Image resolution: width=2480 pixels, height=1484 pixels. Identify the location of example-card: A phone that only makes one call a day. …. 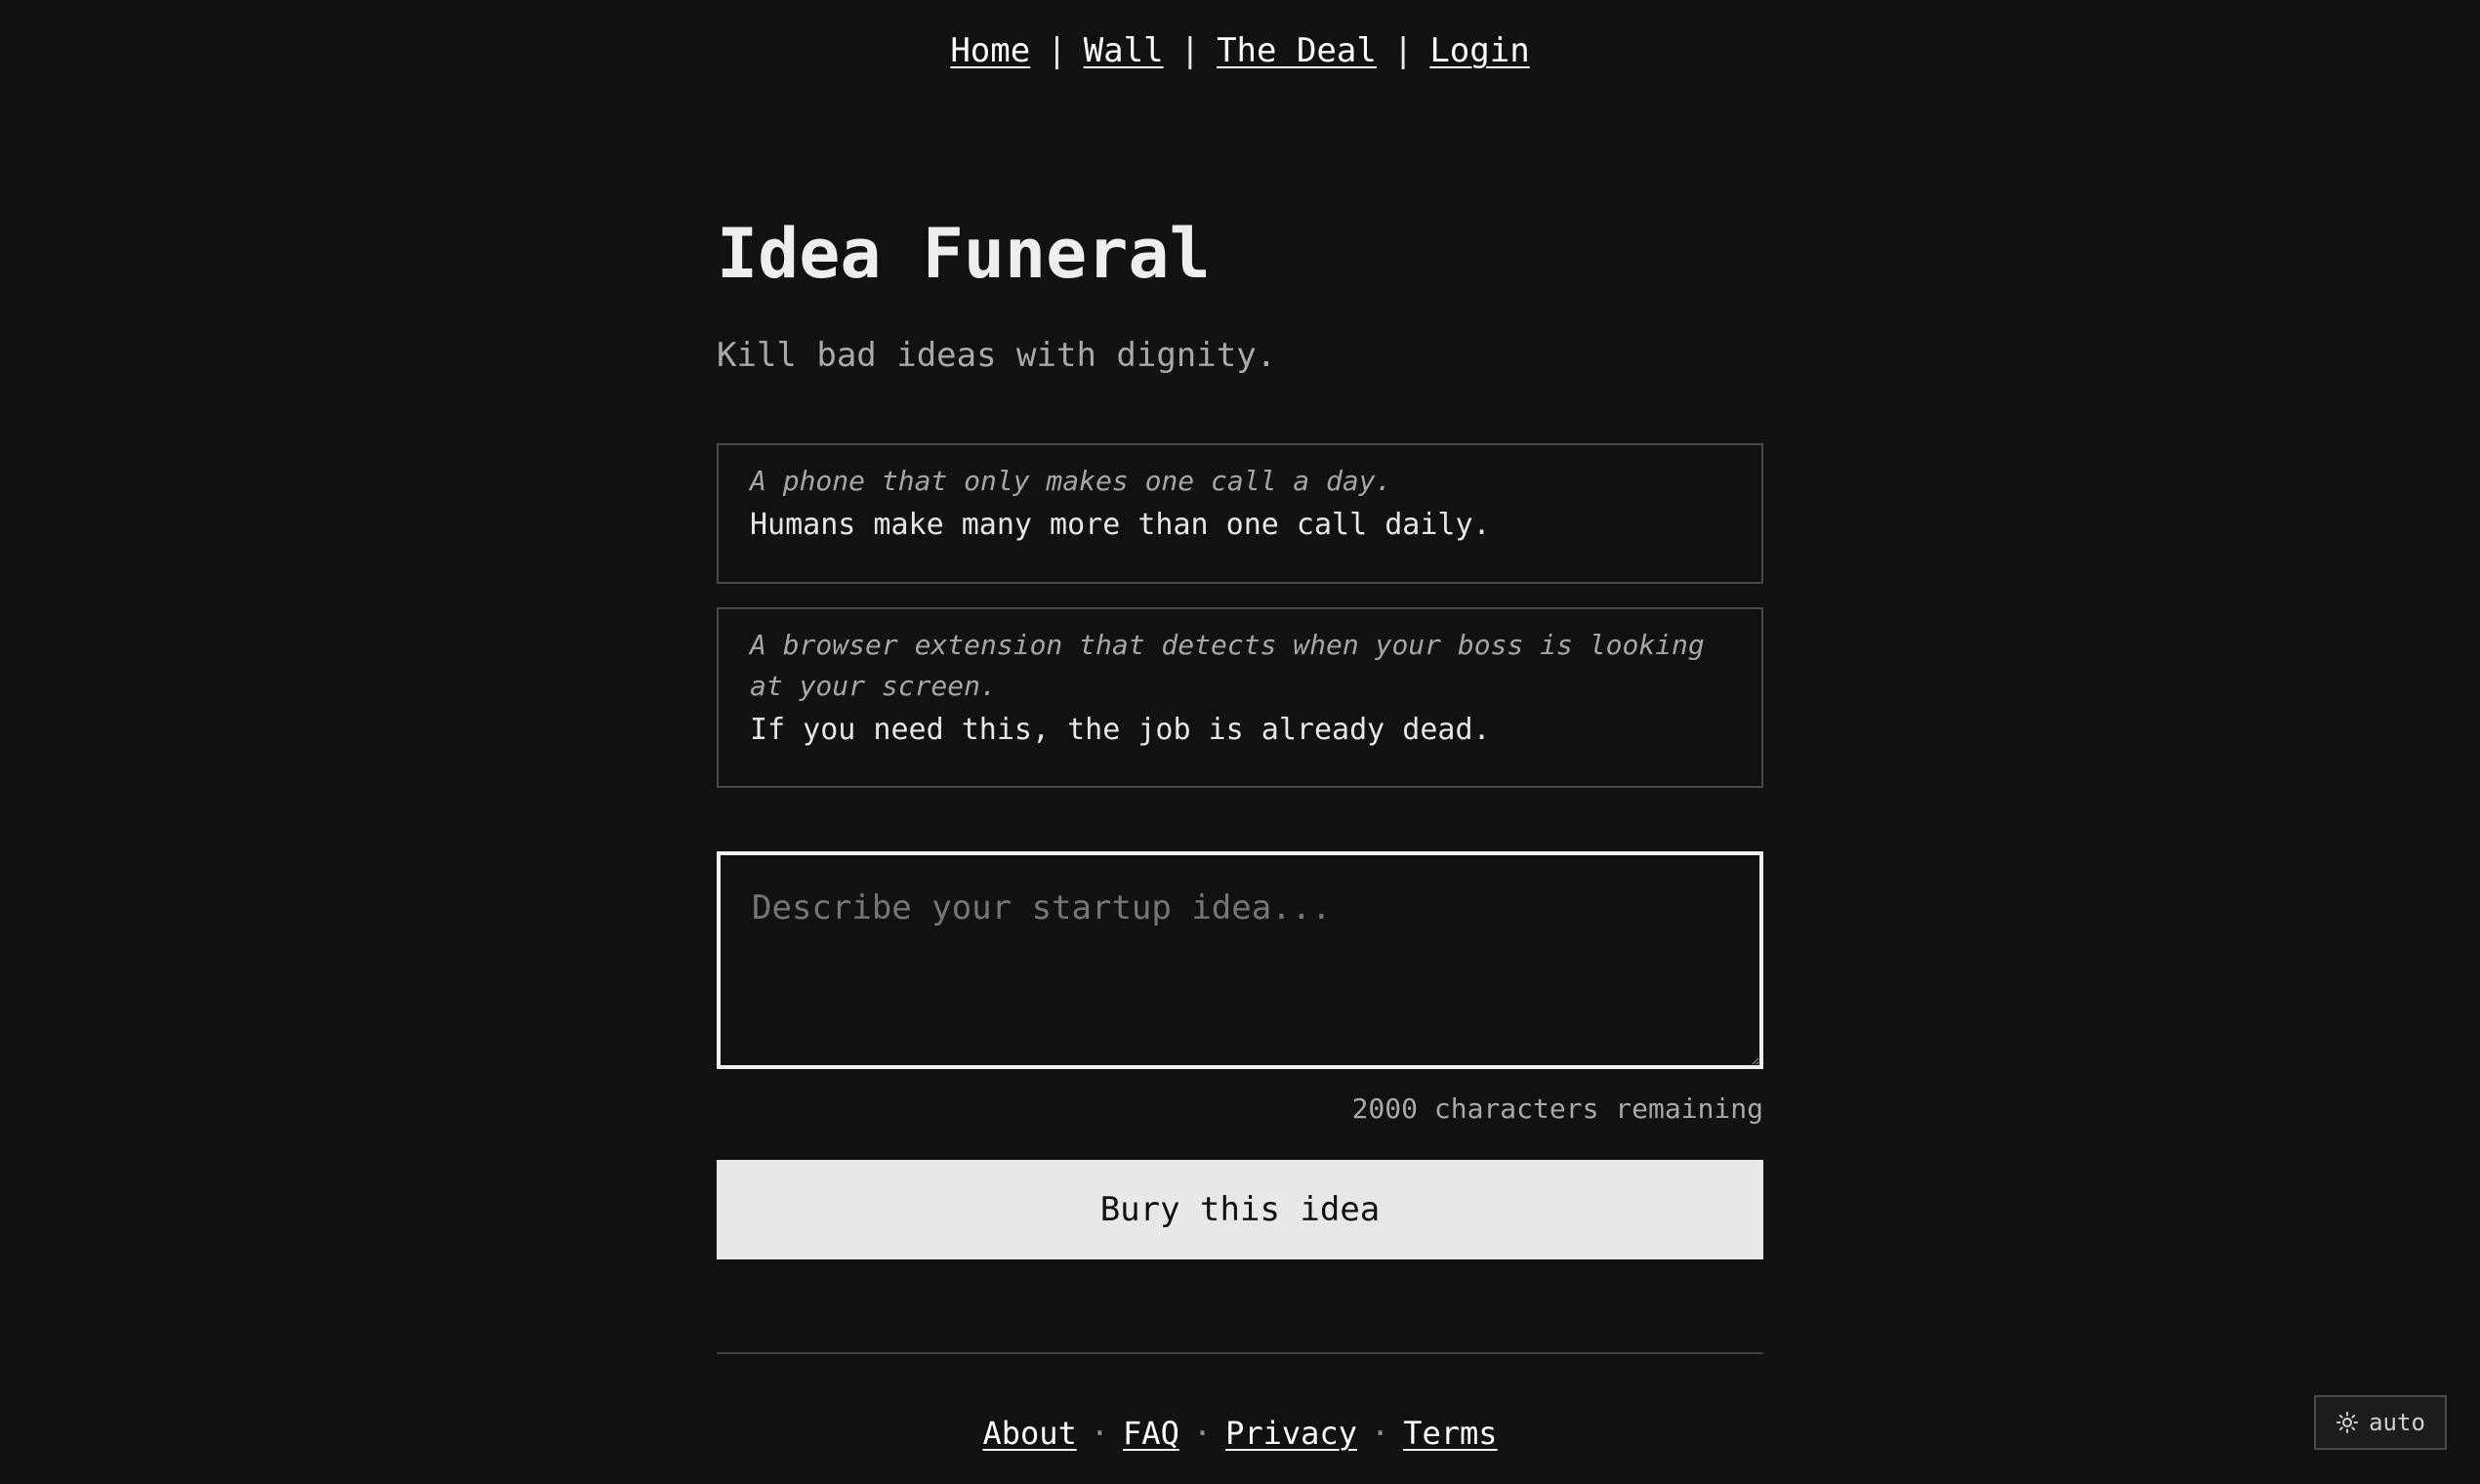
(1240, 514).